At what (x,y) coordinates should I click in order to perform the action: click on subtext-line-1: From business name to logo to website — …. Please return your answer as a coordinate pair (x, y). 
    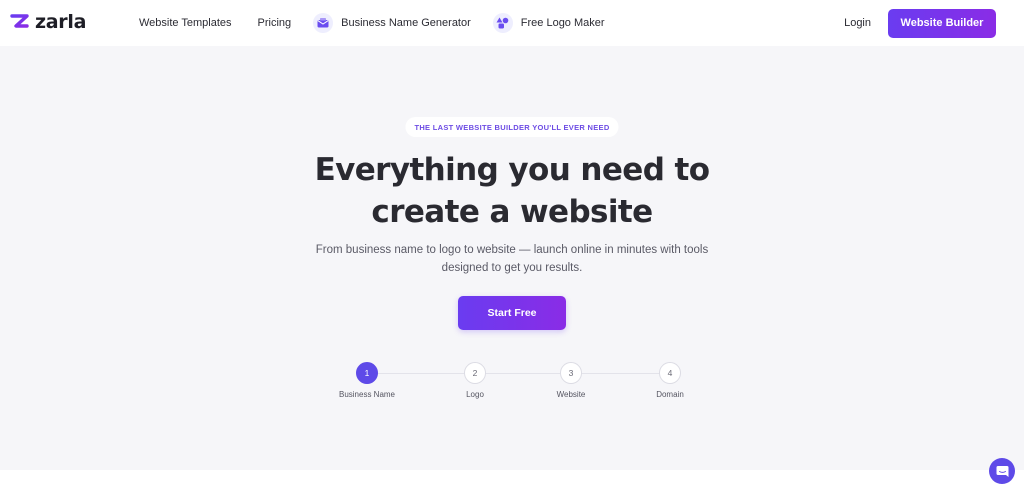
    Looking at the image, I should click on (512, 250).